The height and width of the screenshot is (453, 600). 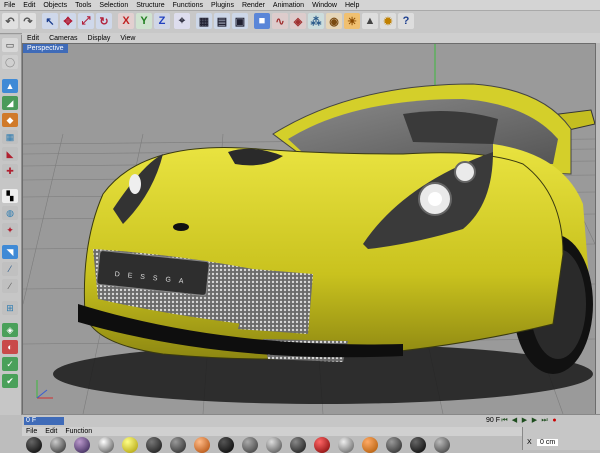 I want to click on material-menu-edit: Edit, so click(x=51, y=431).